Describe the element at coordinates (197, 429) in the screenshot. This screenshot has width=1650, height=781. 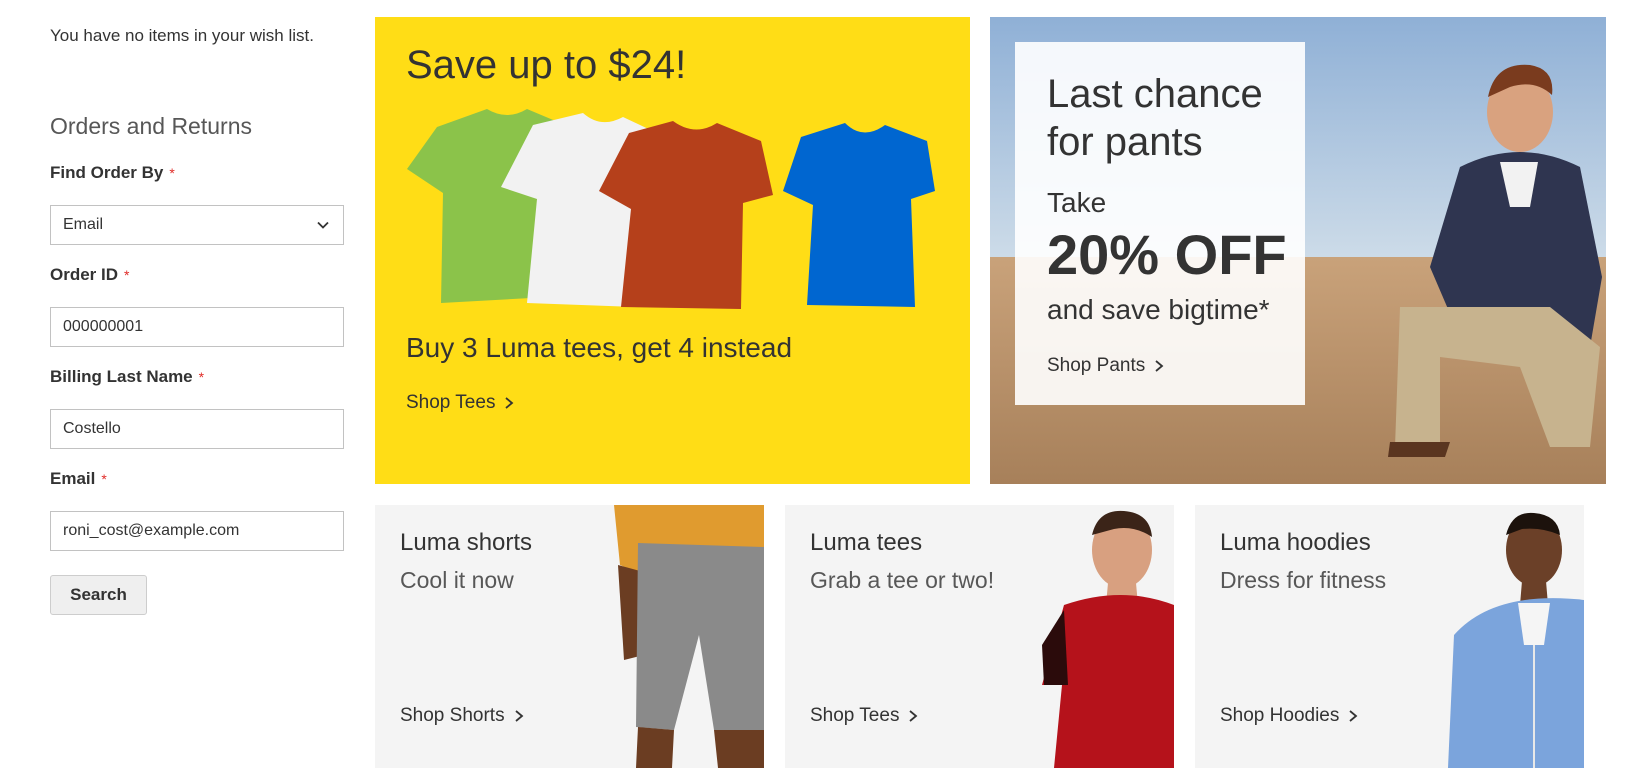
I see `billing-last-name-input` at that location.